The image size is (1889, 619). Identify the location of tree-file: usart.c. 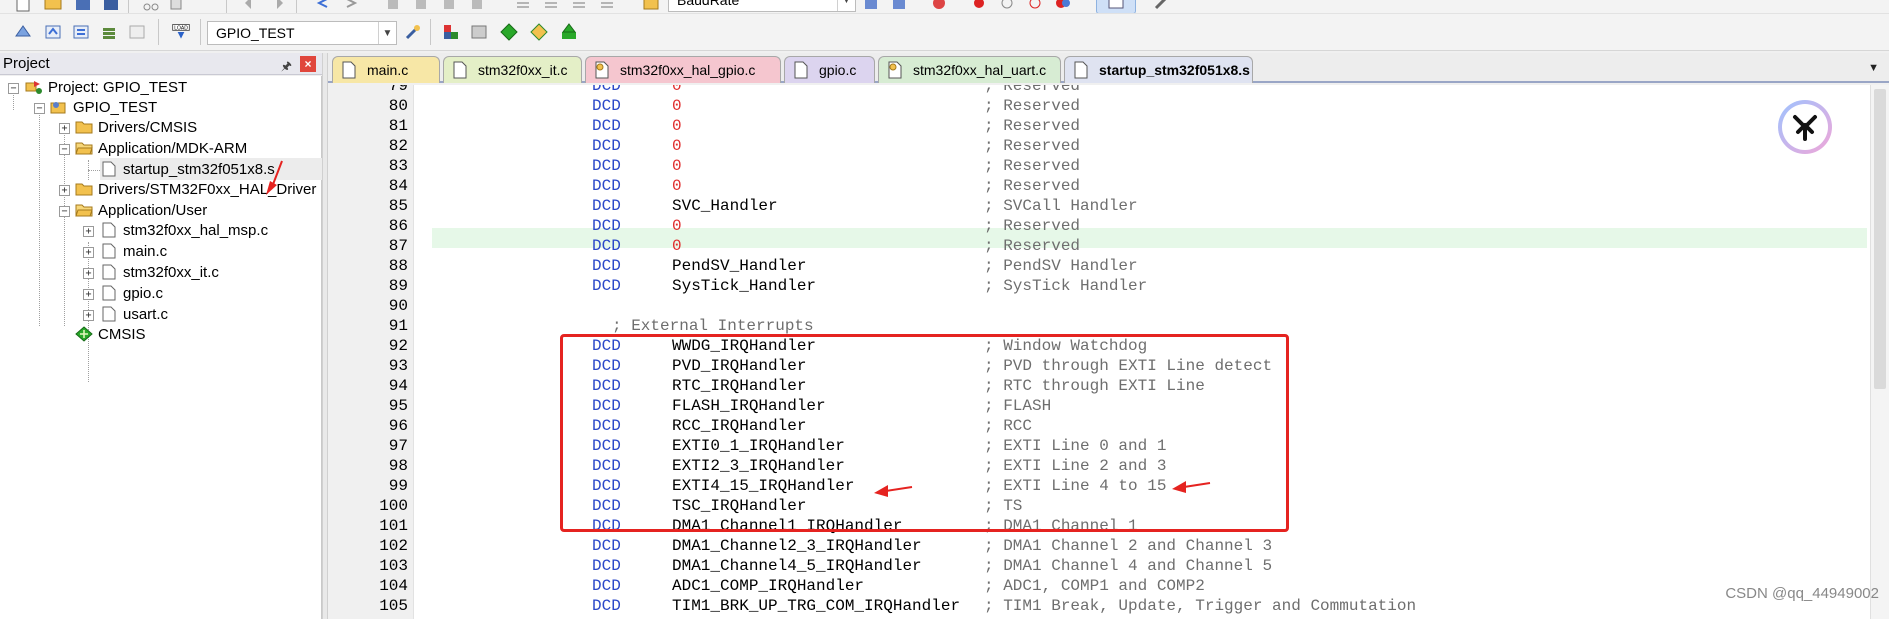
(134, 314).